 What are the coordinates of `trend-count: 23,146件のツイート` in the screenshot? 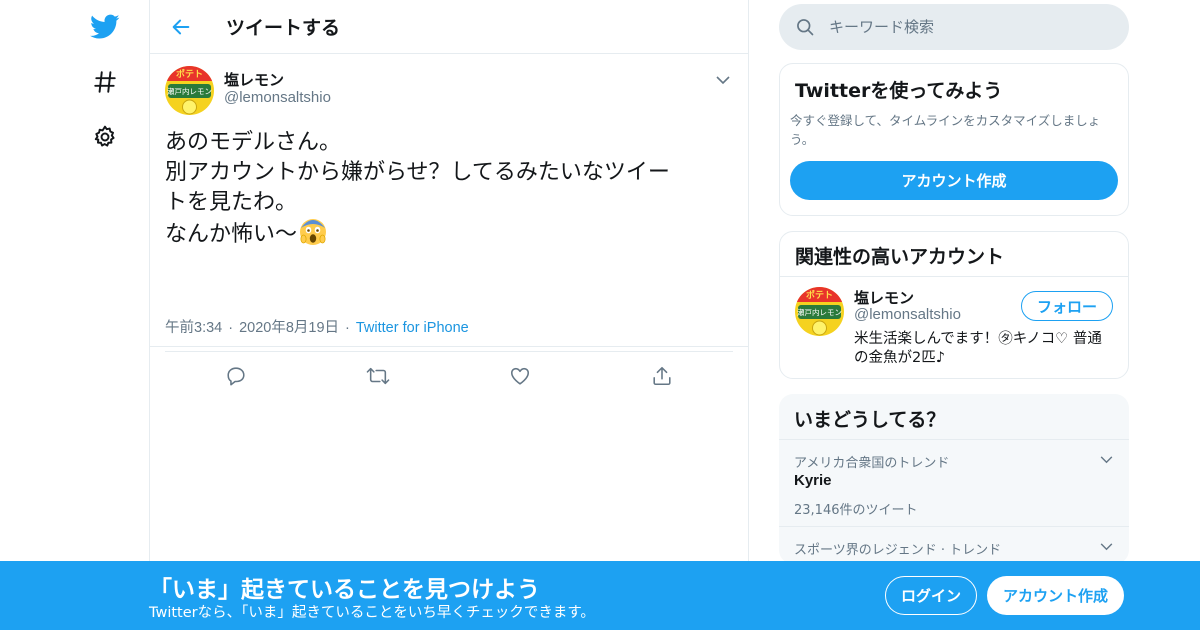 It's located at (856, 510).